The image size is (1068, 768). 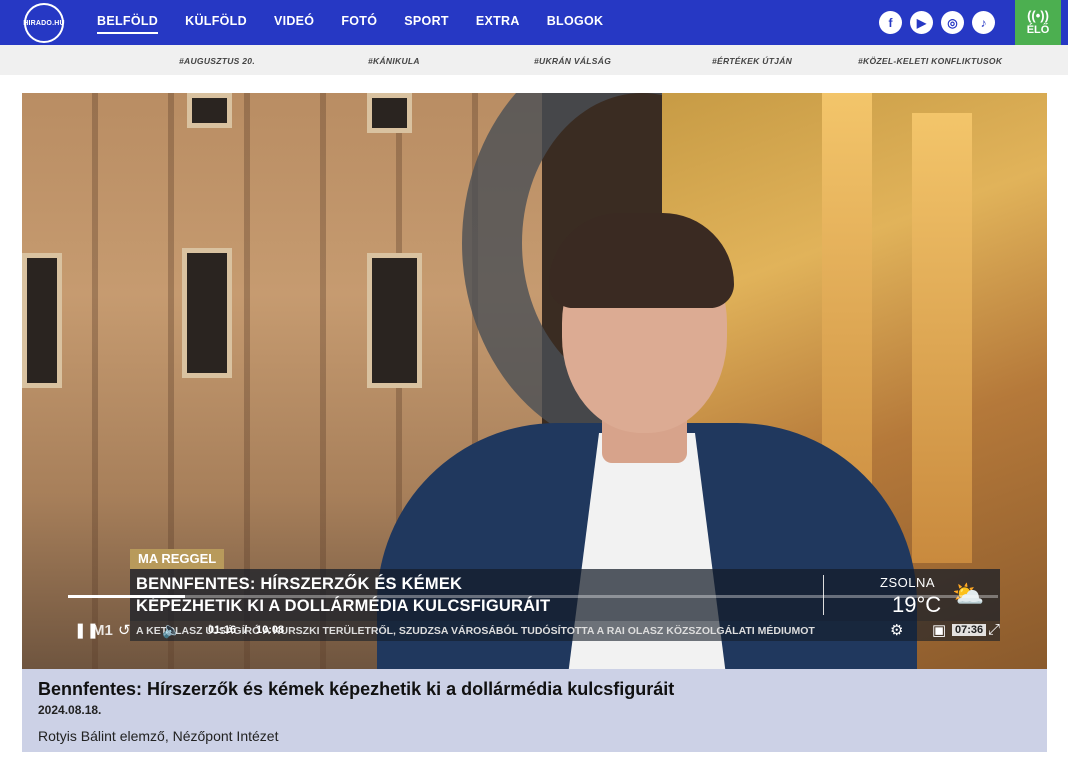 What do you see at coordinates (299, 584) in the screenshot?
I see `chyron-line-1: BENNFENTES: HÍRSZERZŐK ÉS KÉMEK` at bounding box center [299, 584].